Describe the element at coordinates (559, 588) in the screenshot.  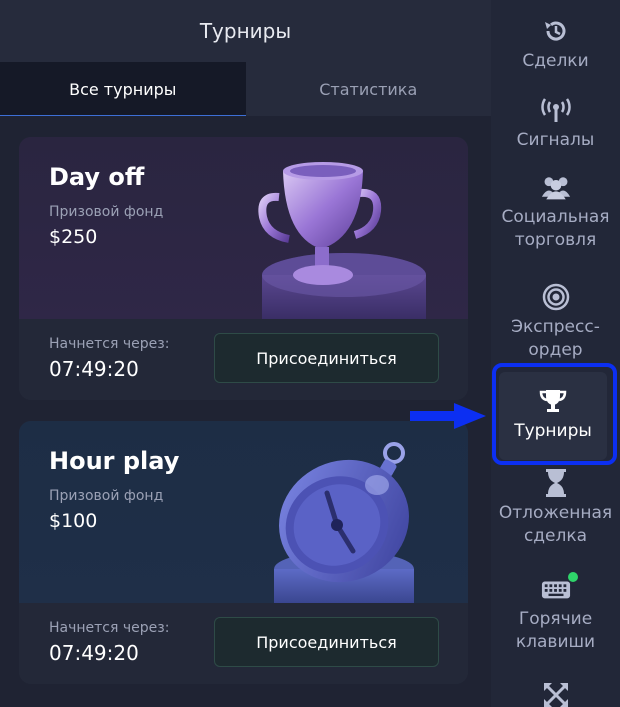
I see `keyboard-icon` at that location.